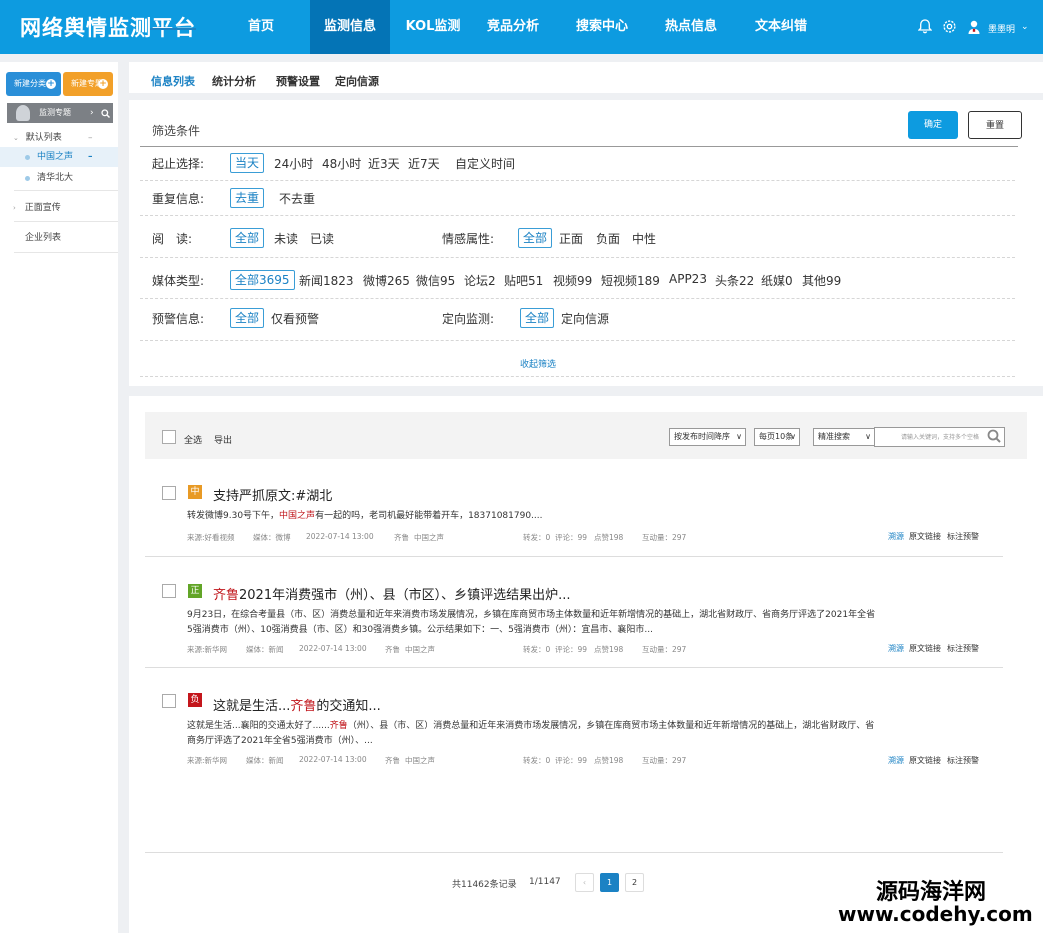 The image size is (1043, 933). I want to click on directed-option-source: 定向信源, so click(585, 318).